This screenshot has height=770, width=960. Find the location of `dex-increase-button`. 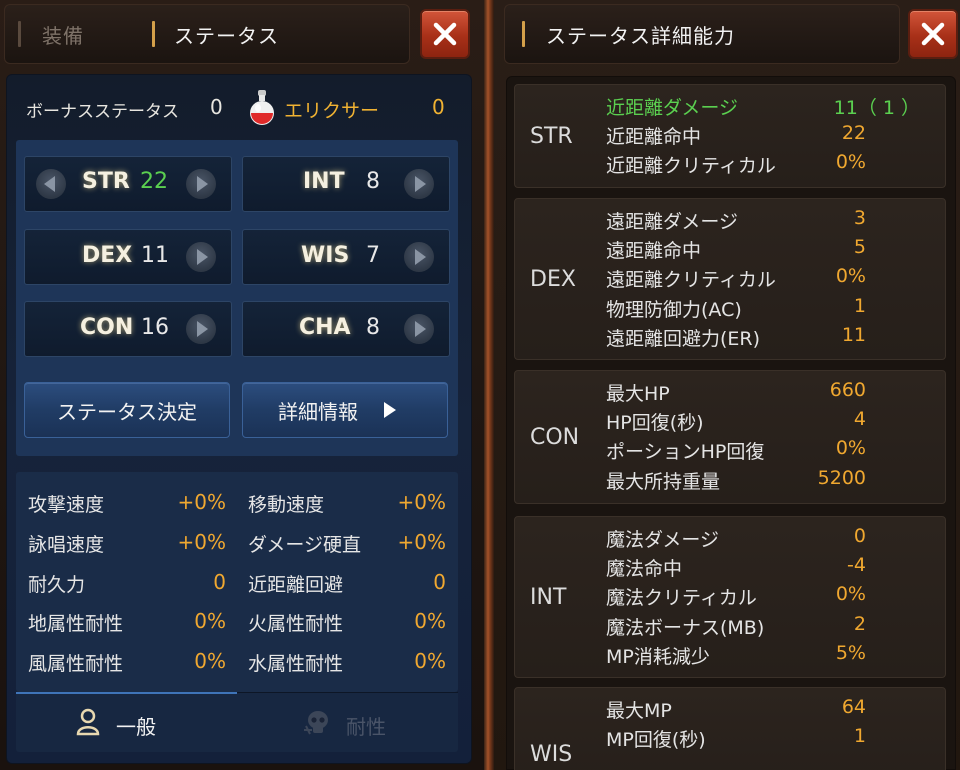

dex-increase-button is located at coordinates (201, 257).